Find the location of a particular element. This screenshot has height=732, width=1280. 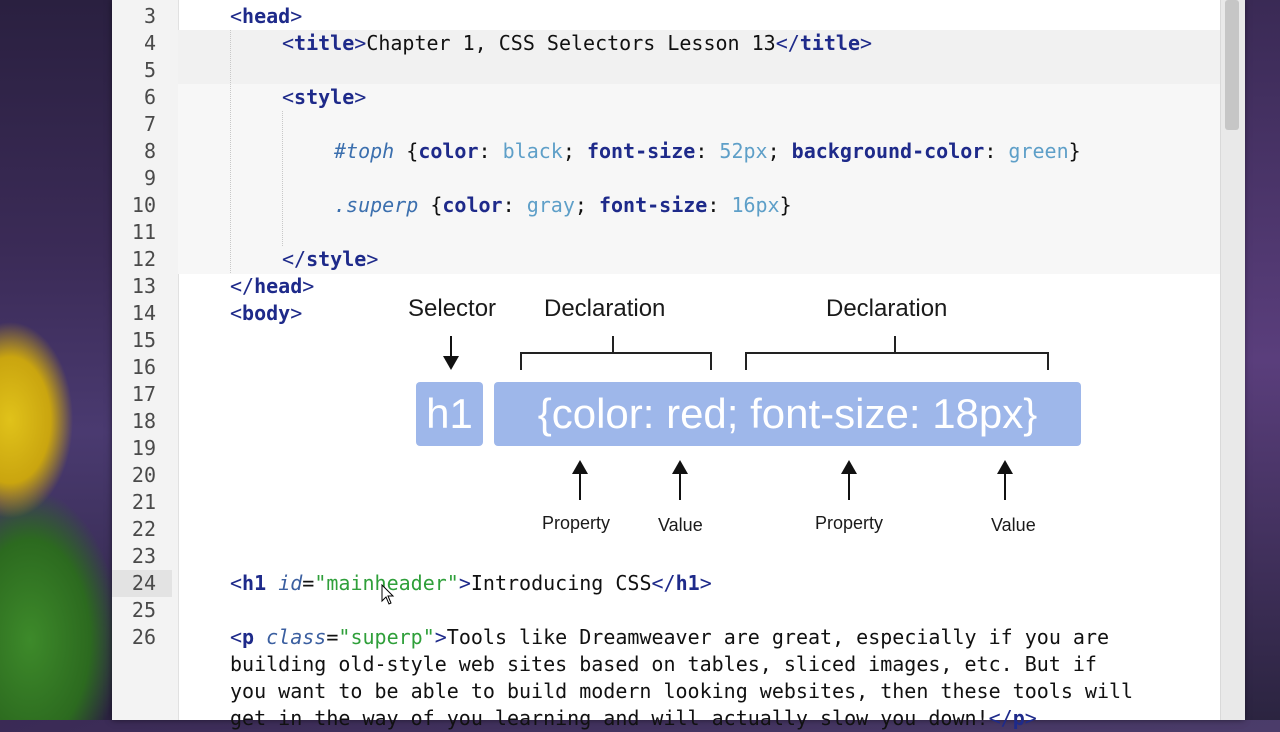

code-line: 13 </head> is located at coordinates (666, 286).